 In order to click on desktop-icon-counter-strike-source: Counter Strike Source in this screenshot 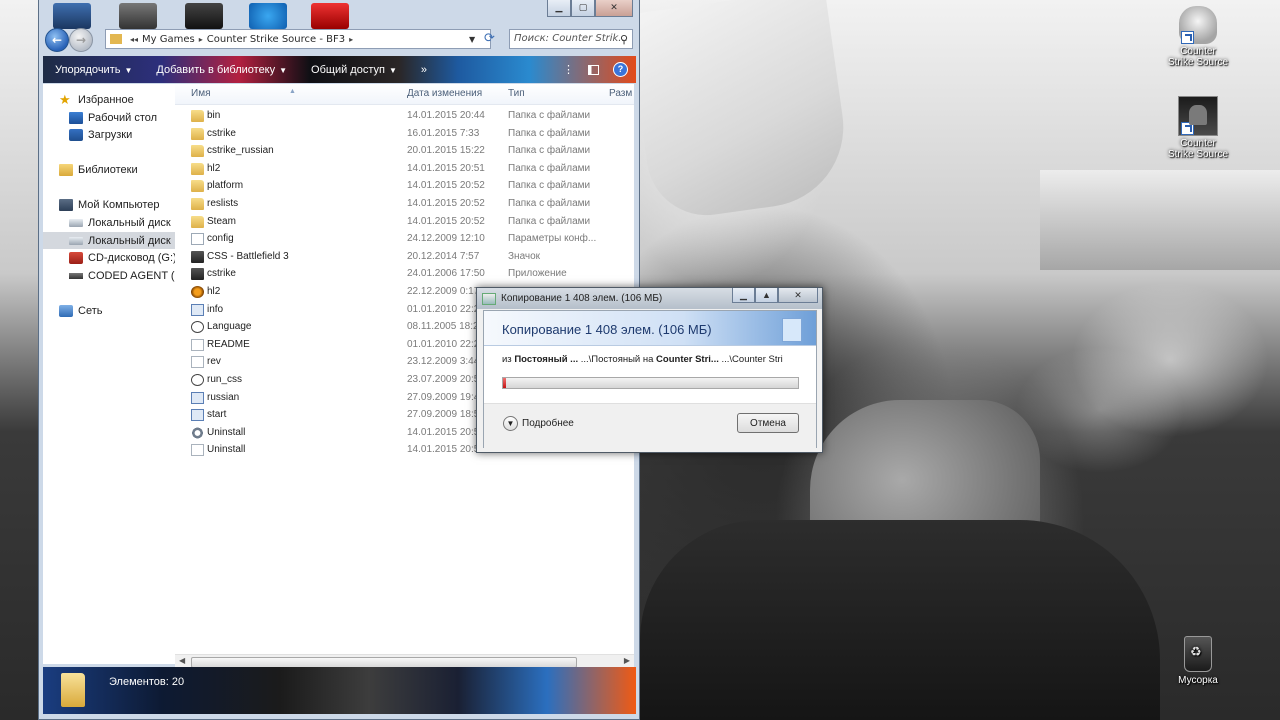, I will do `click(1198, 37)`.